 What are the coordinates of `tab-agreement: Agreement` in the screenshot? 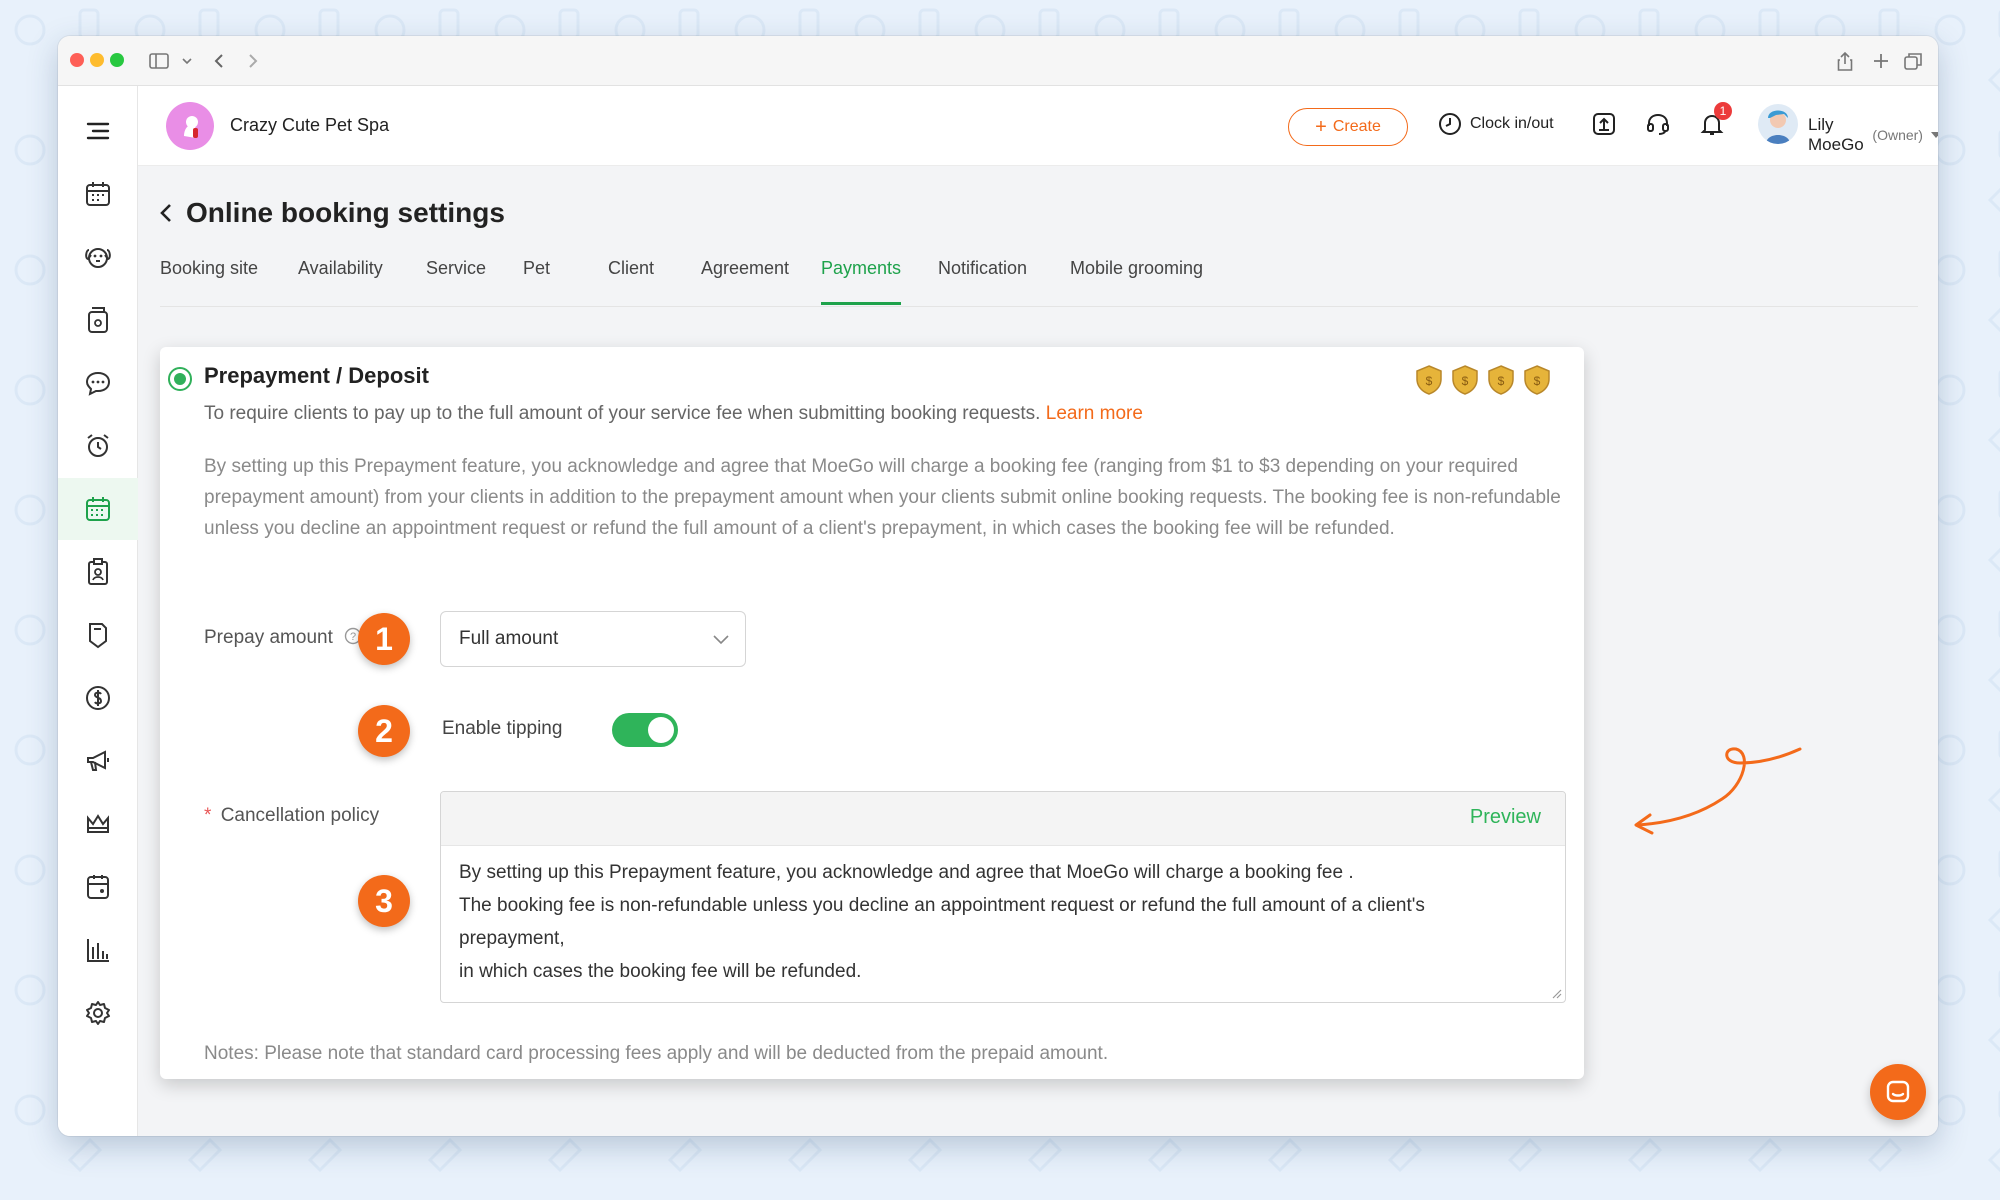 It's located at (745, 281).